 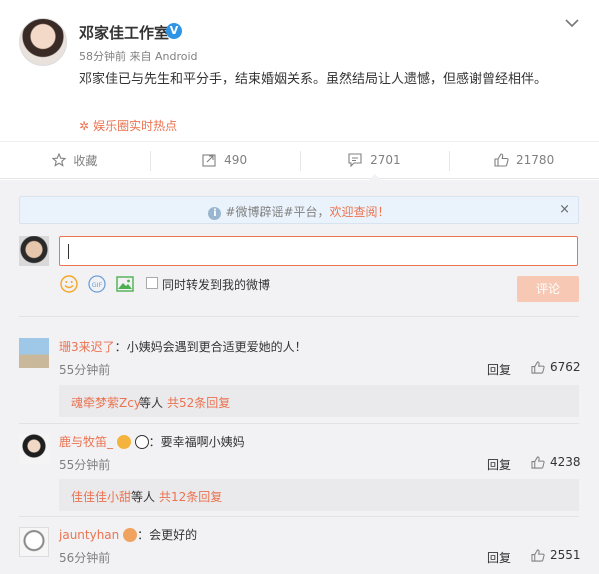 I want to click on author-avatar, so click(x=43, y=42).